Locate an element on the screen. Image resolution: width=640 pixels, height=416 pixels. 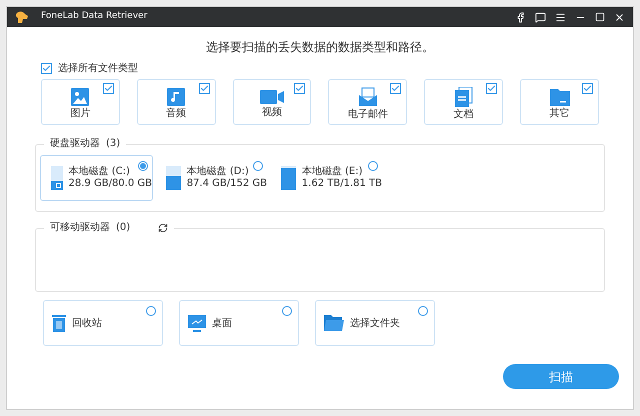
location-label: 桌面 is located at coordinates (222, 323).